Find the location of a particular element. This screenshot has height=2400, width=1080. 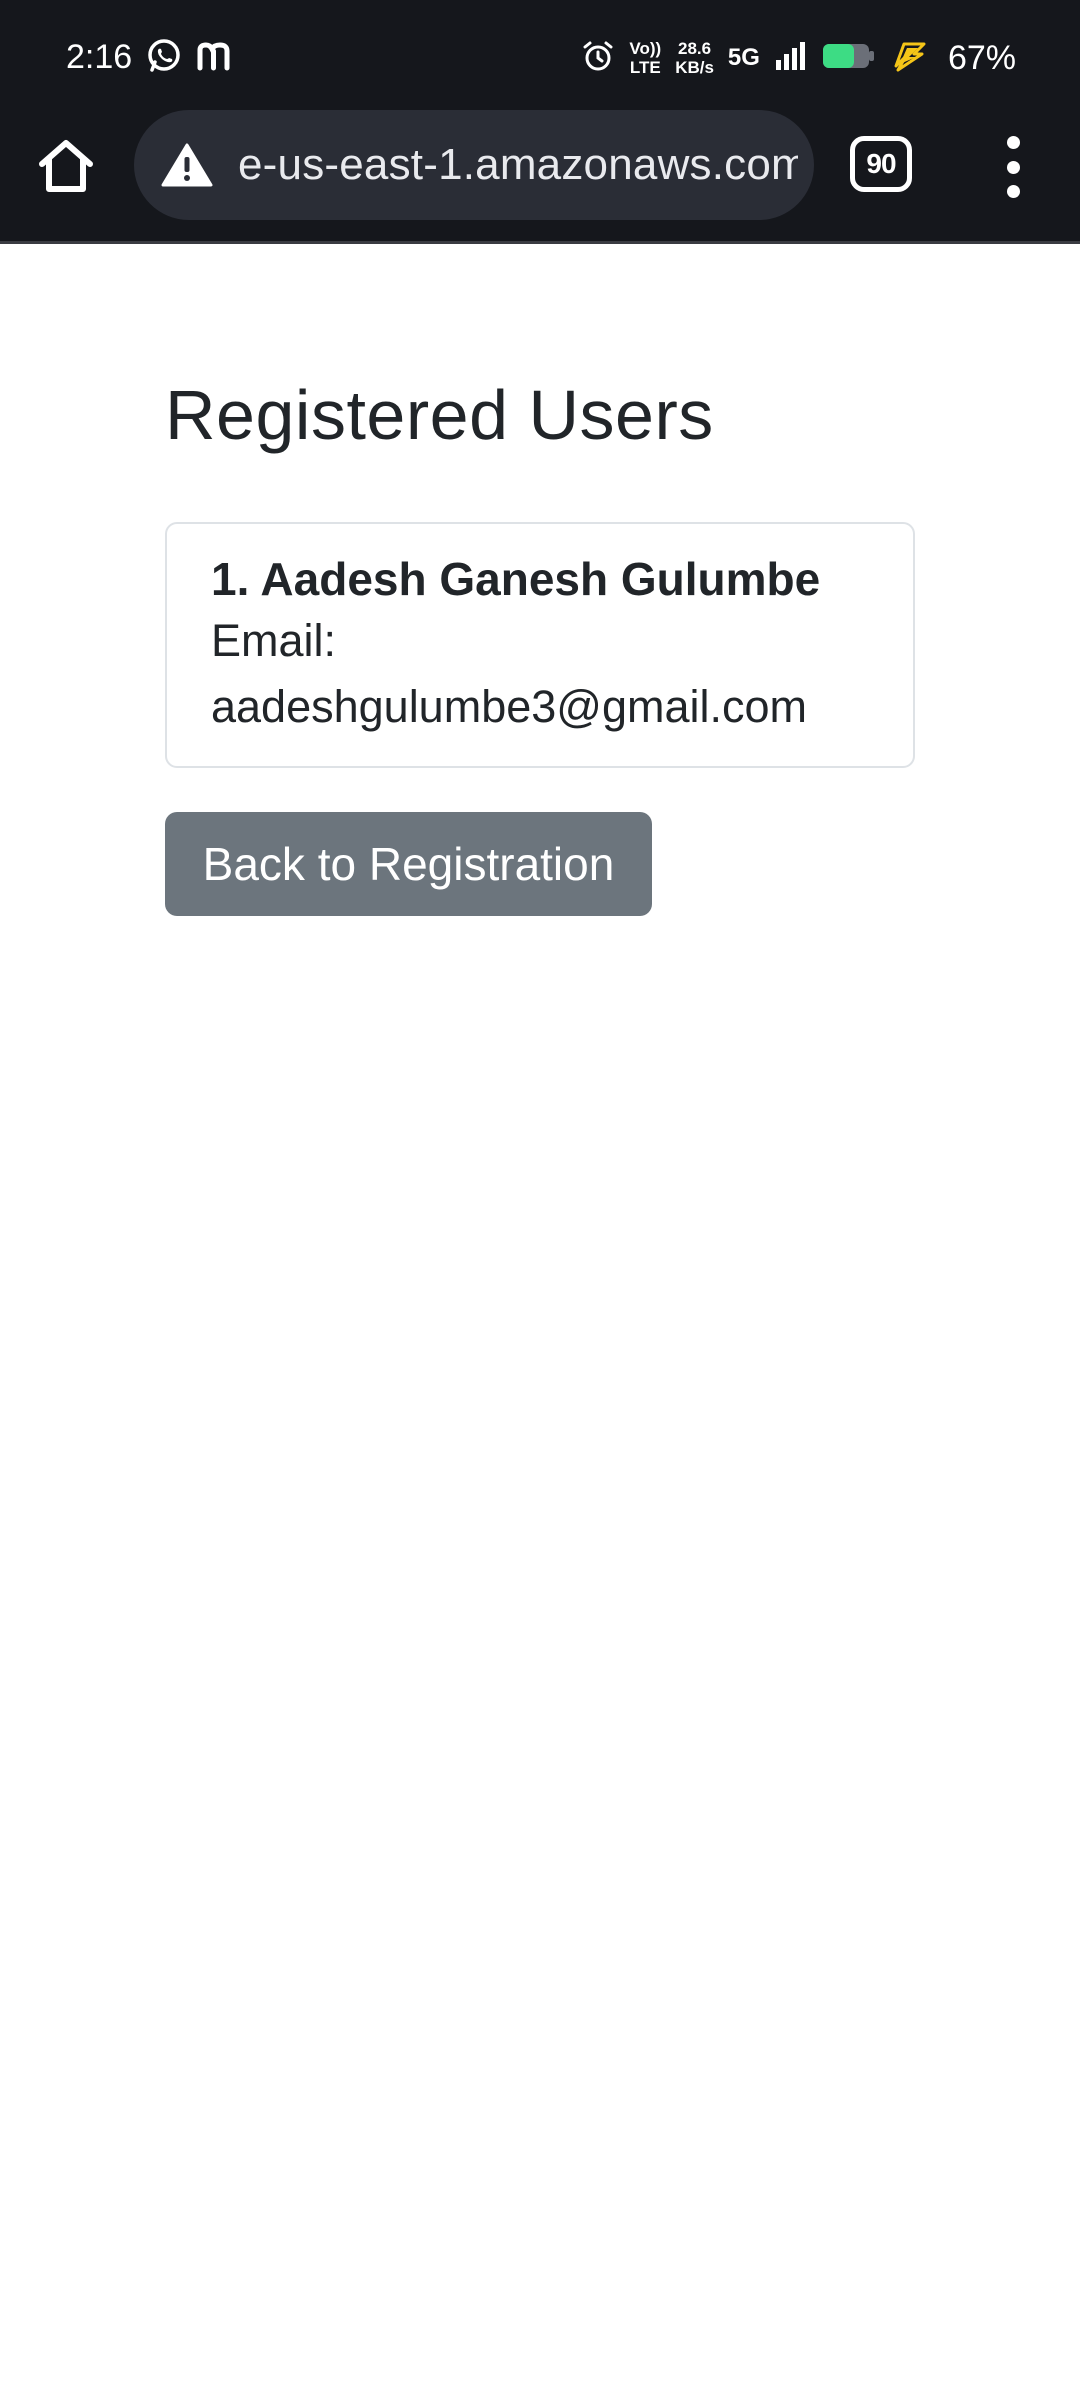

volte-indicator: Vo)) LTE is located at coordinates (645, 58).